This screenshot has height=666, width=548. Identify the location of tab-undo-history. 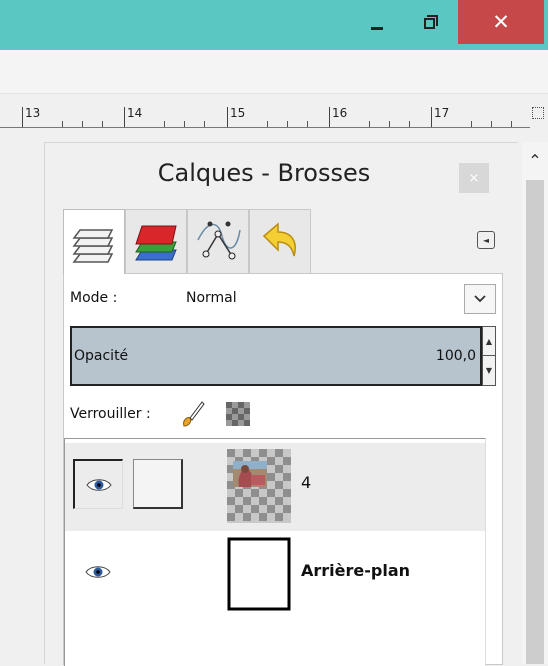
(280, 241).